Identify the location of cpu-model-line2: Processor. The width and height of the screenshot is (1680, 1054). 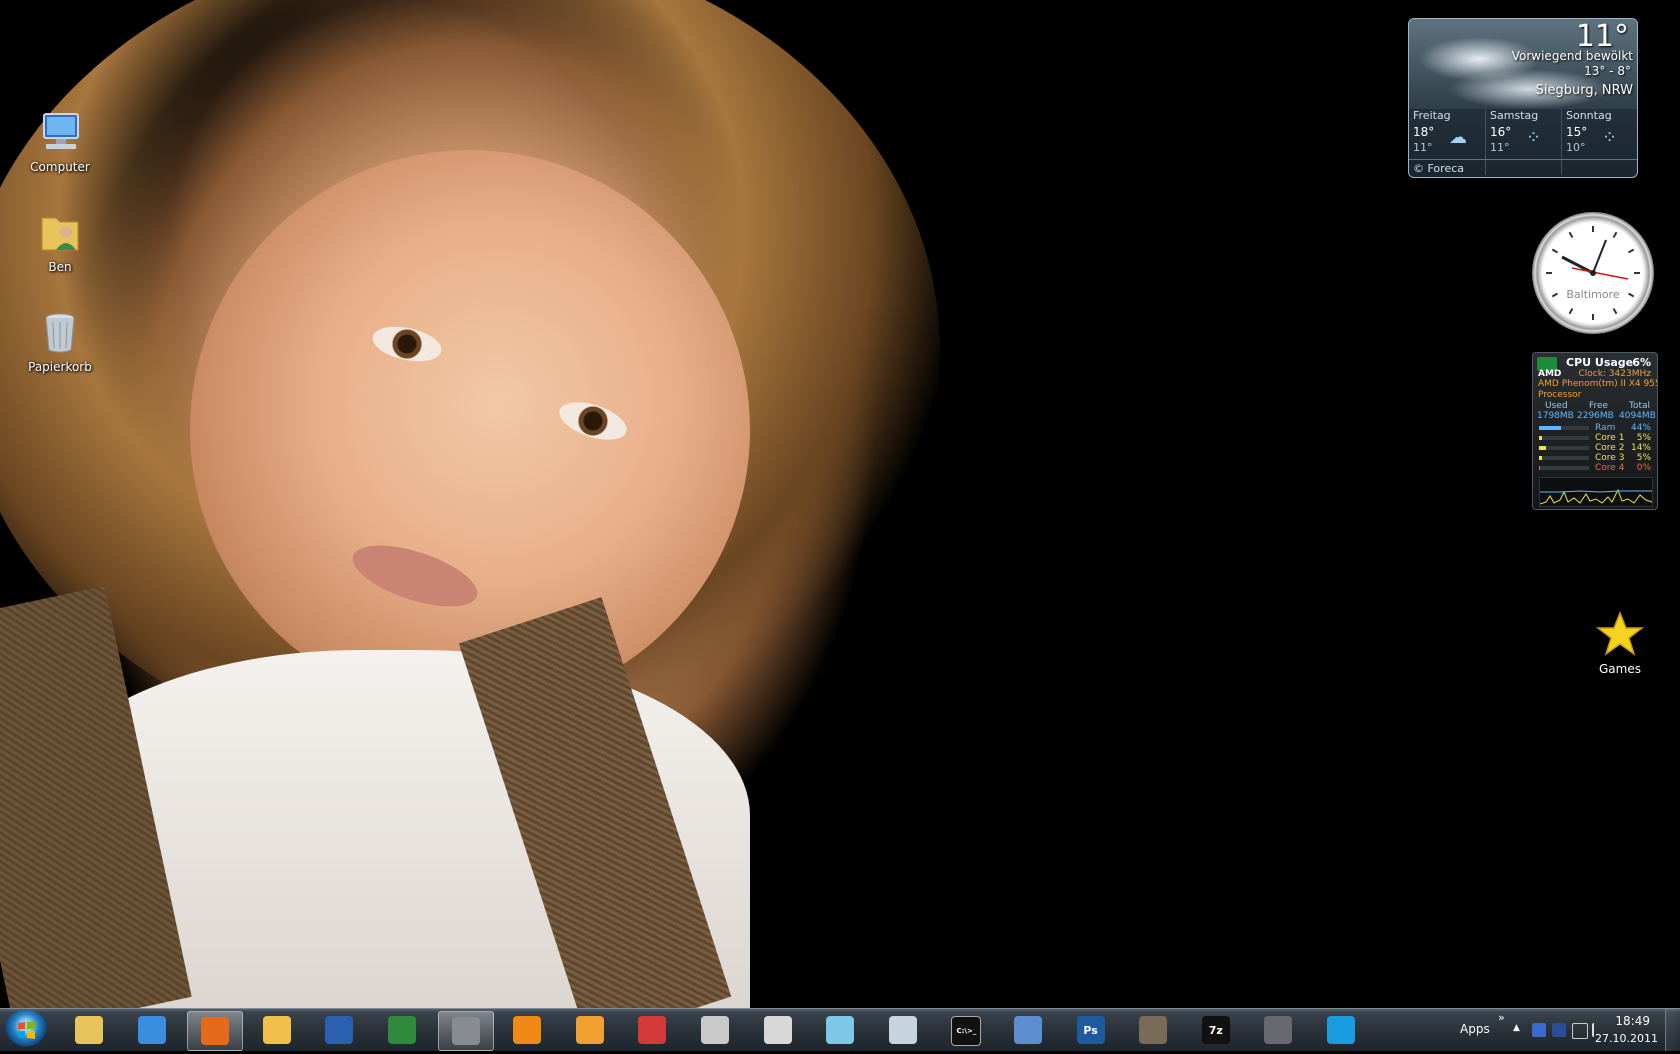
(1560, 395).